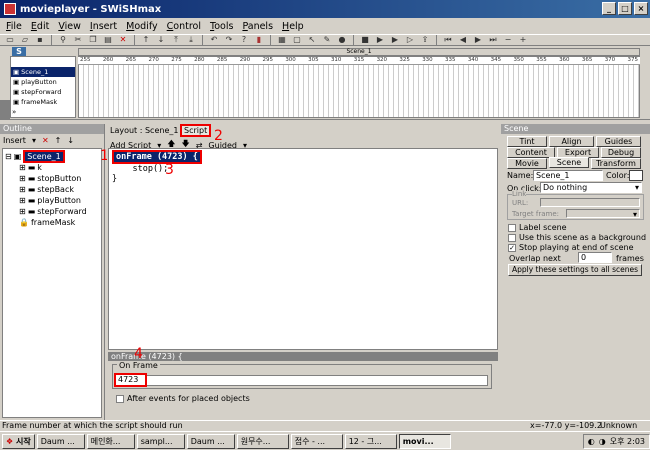  What do you see at coordinates (571, 141) in the screenshot?
I see `tab-align: Align` at bounding box center [571, 141].